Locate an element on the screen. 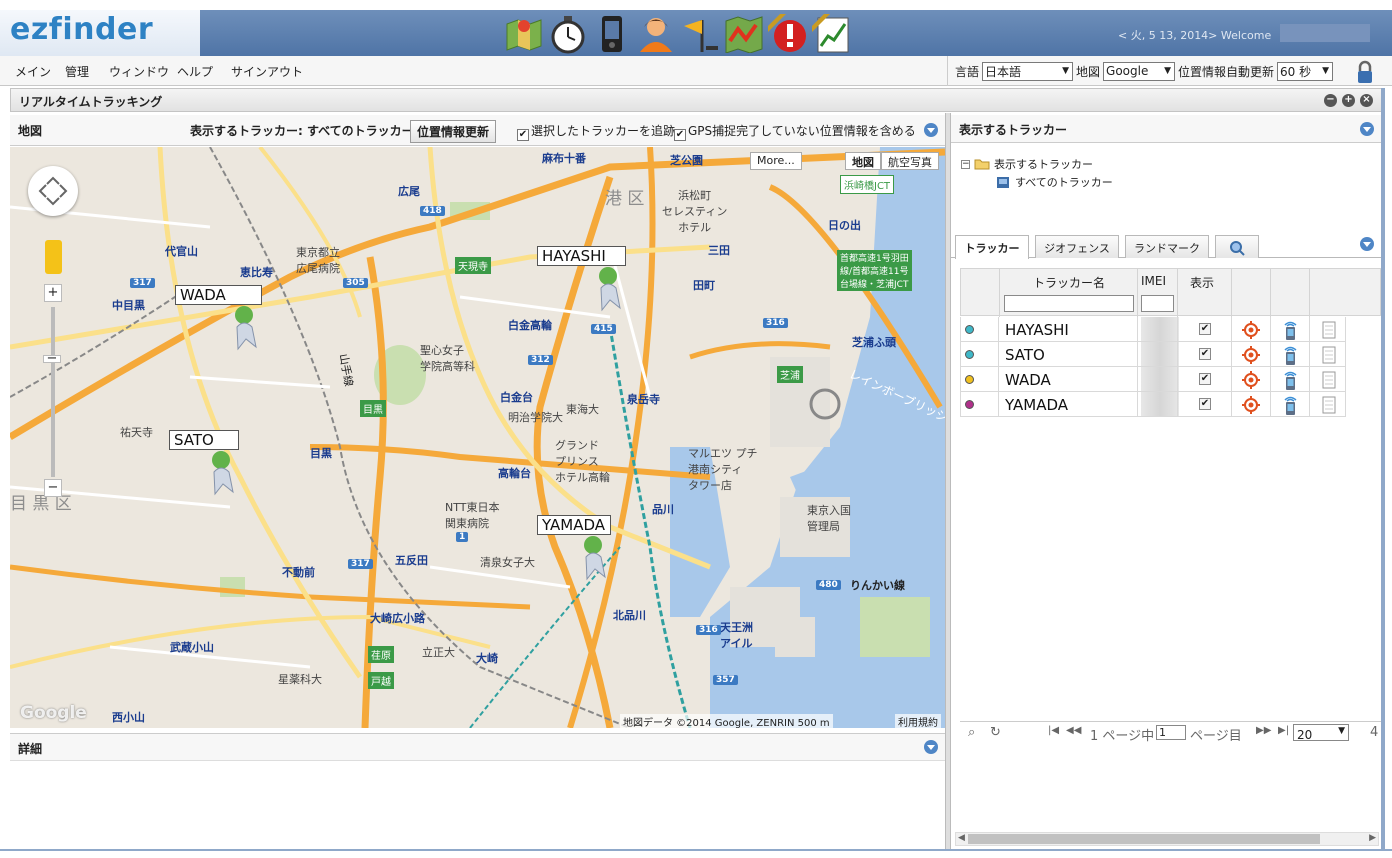 The height and width of the screenshot is (858, 1392). pager-search-icon: ⌕ is located at coordinates (971, 732).